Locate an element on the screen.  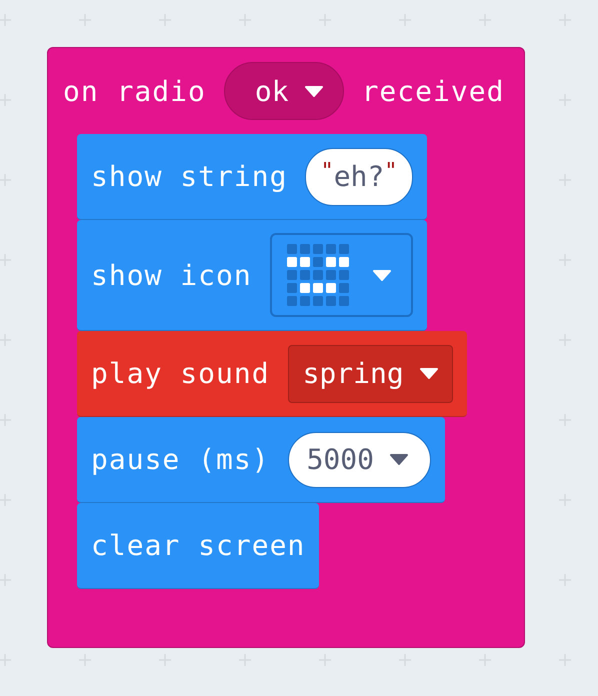
block-label: play sound is located at coordinates (180, 373).